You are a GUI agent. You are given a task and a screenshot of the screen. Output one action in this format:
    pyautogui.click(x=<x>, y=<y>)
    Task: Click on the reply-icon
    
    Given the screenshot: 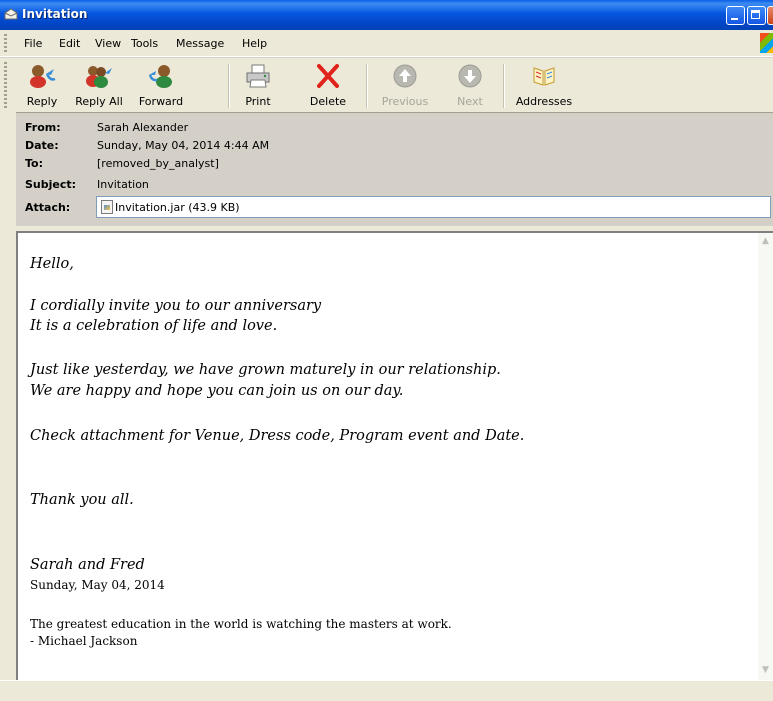 What is the action you would take?
    pyautogui.click(x=43, y=76)
    